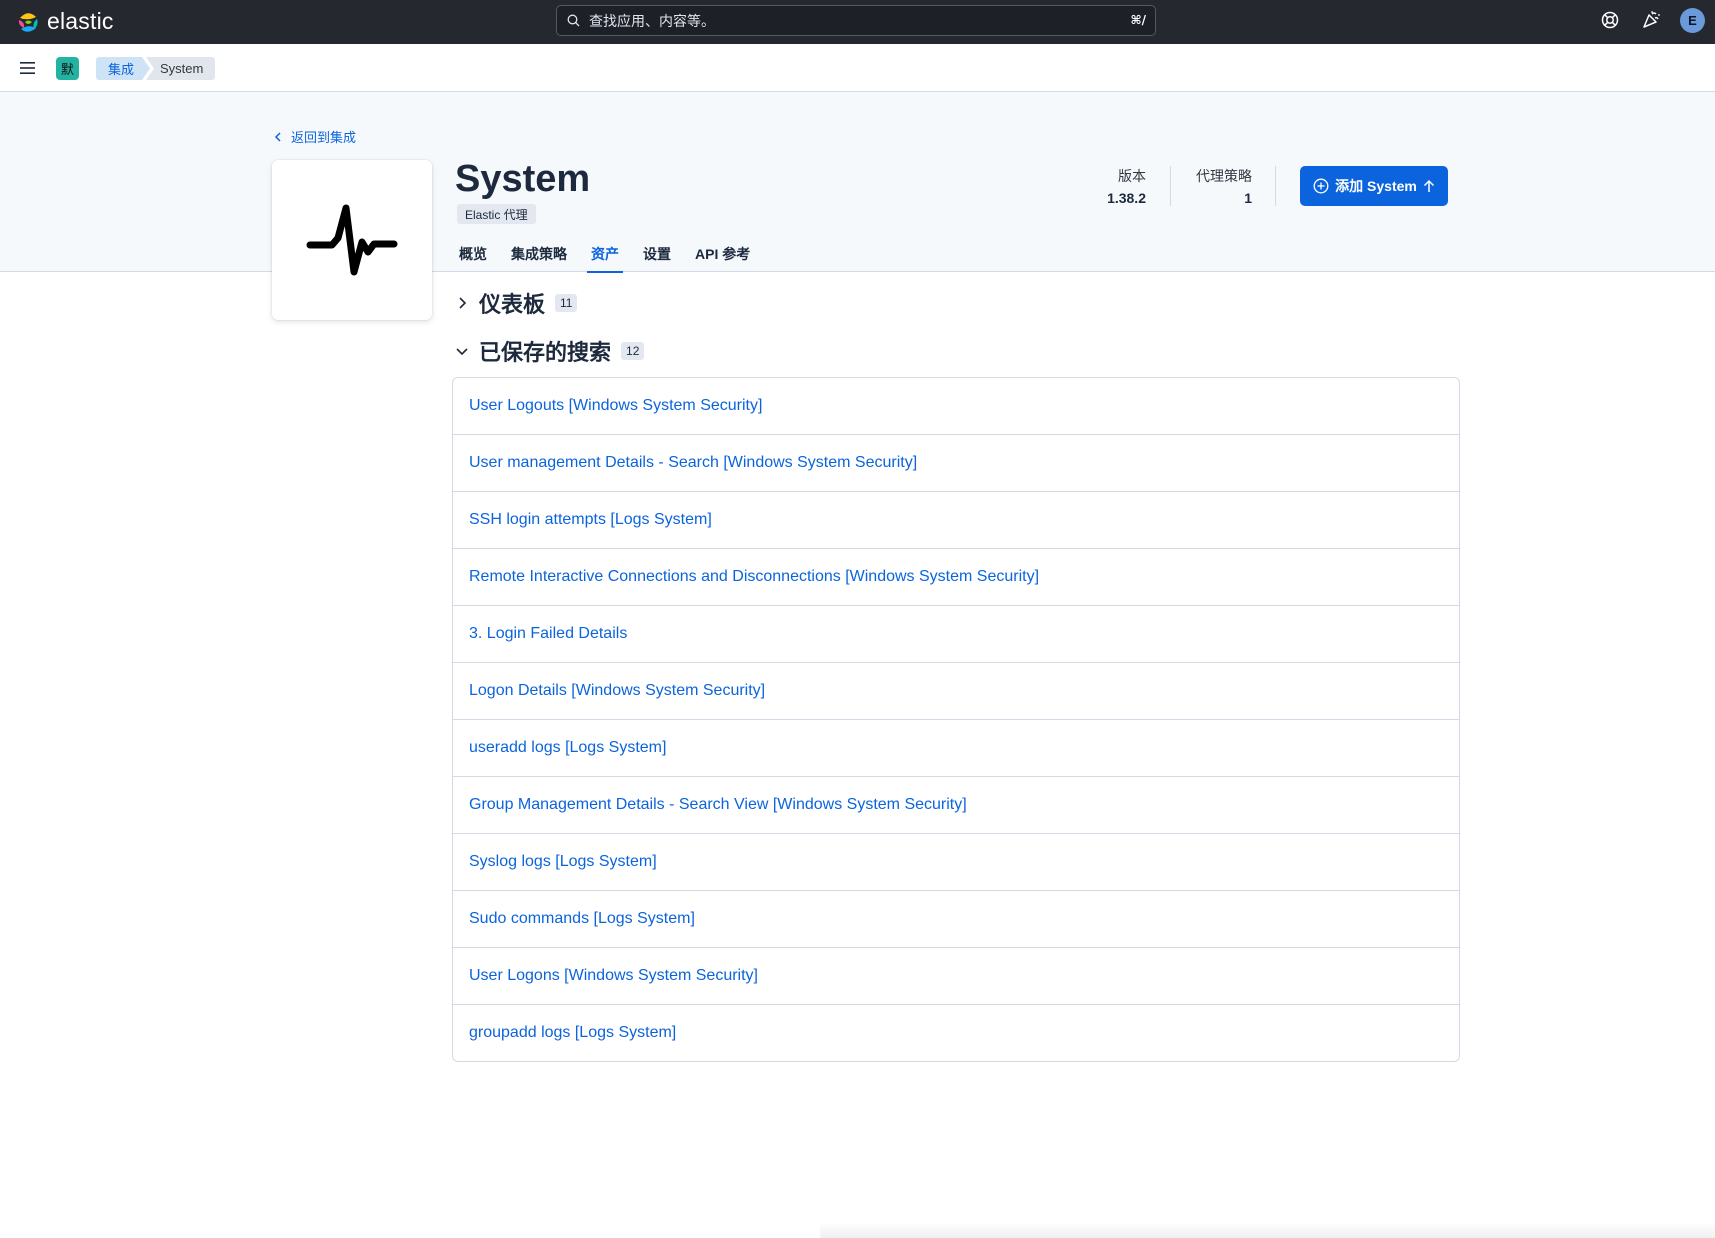 The height and width of the screenshot is (1238, 1715). I want to click on list-item: Syslog logs [Logs System], so click(956, 862).